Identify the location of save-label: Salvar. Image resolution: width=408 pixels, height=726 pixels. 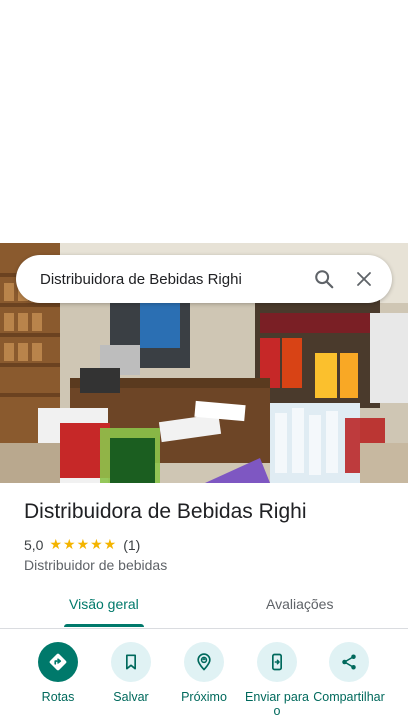
(131, 697).